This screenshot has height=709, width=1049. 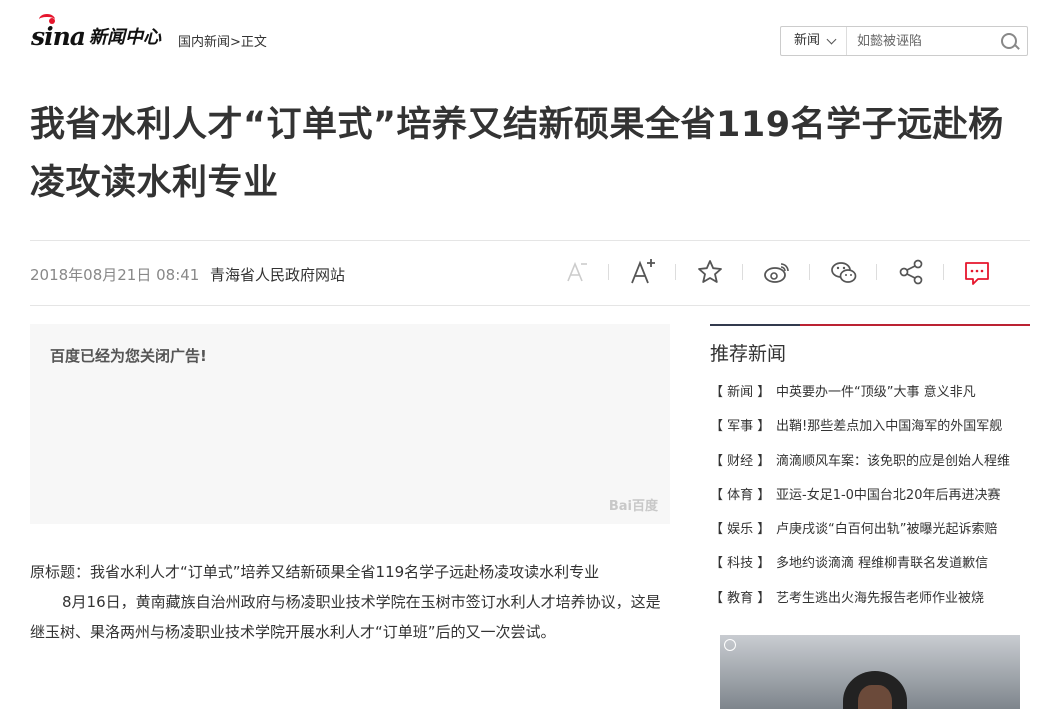 I want to click on news-link: 亚运-女足1-0中国台北20年后再进决赛, so click(x=903, y=500).